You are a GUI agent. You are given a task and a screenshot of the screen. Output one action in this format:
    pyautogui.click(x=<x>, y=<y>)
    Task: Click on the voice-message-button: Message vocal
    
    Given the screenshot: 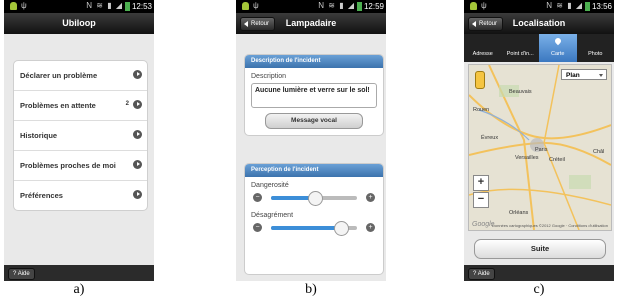 What is the action you would take?
    pyautogui.click(x=314, y=121)
    